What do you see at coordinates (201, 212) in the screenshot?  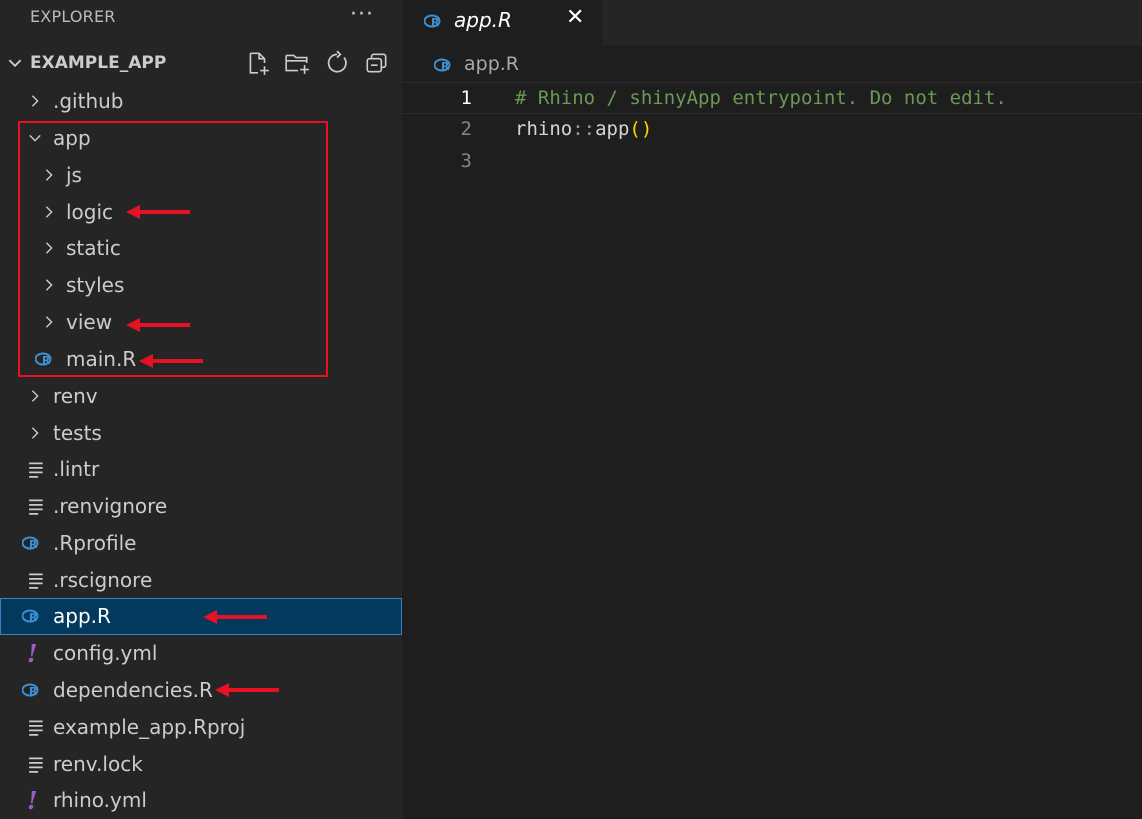 I see `tree-item-logic: logic` at bounding box center [201, 212].